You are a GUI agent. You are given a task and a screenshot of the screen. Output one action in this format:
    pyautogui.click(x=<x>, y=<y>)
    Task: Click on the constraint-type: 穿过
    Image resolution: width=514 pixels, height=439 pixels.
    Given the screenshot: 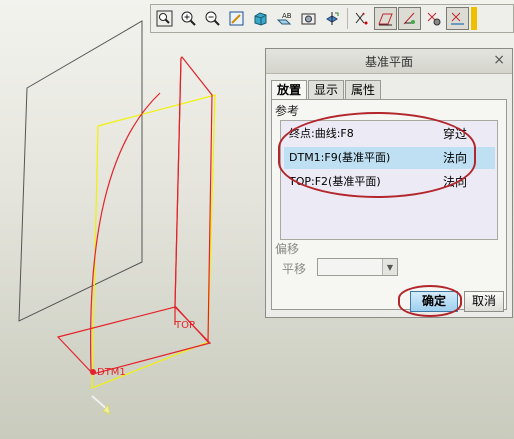 What is the action you would take?
    pyautogui.click(x=469, y=134)
    